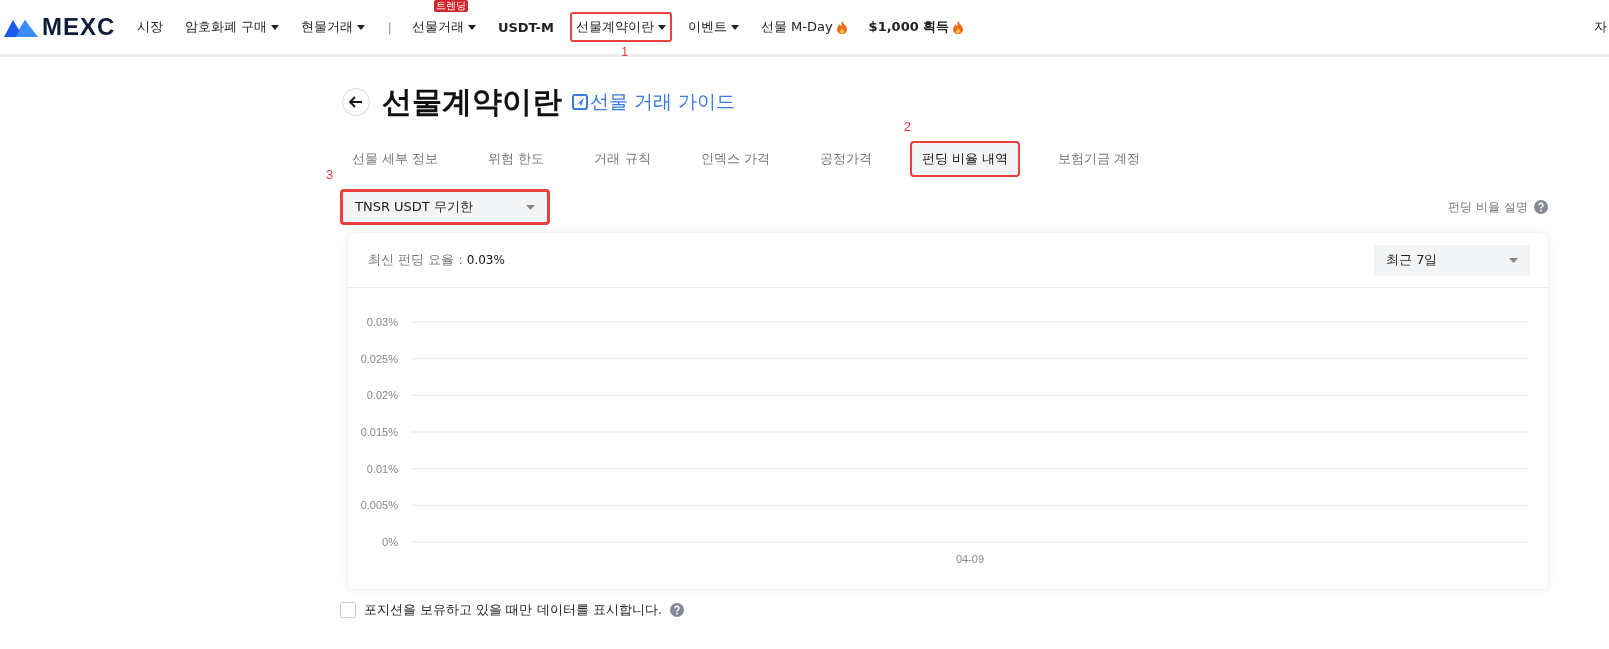 The image size is (1609, 649). What do you see at coordinates (620, 27) in the screenshot?
I see `nav-item: 선물계약이란` at bounding box center [620, 27].